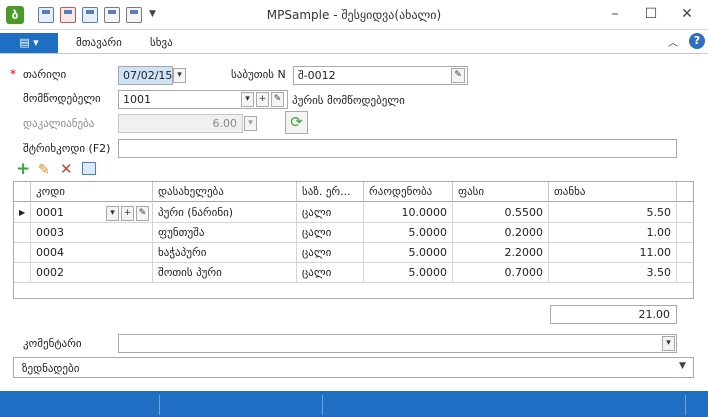  Describe the element at coordinates (92, 253) in the screenshot. I see `cell-code: 0004` at that location.